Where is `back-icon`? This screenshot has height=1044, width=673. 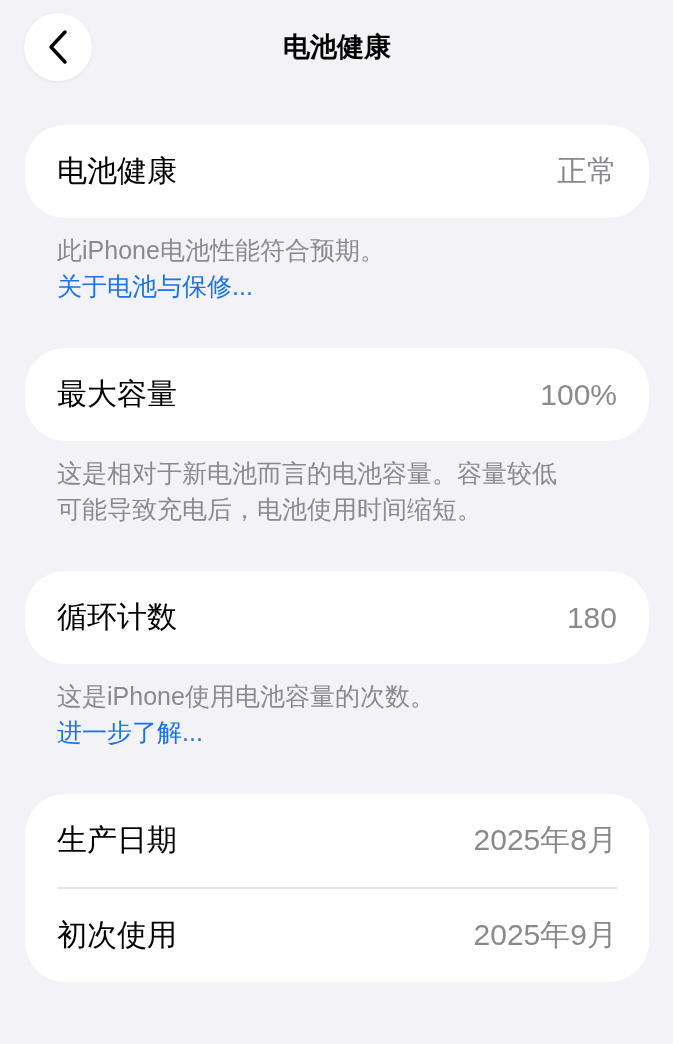
back-icon is located at coordinates (58, 47).